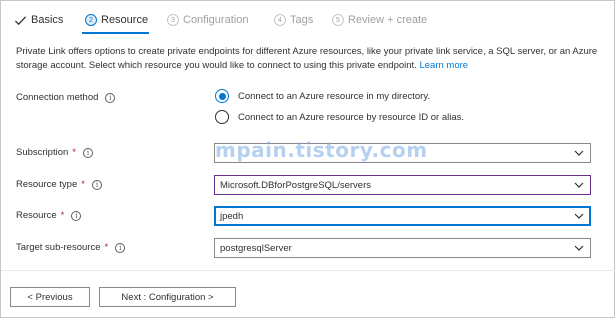 Image resolution: width=615 pixels, height=318 pixels. Describe the element at coordinates (295, 185) in the screenshot. I see `resource-type-value: Microsoft.DBforPostgreSQL/servers` at that location.